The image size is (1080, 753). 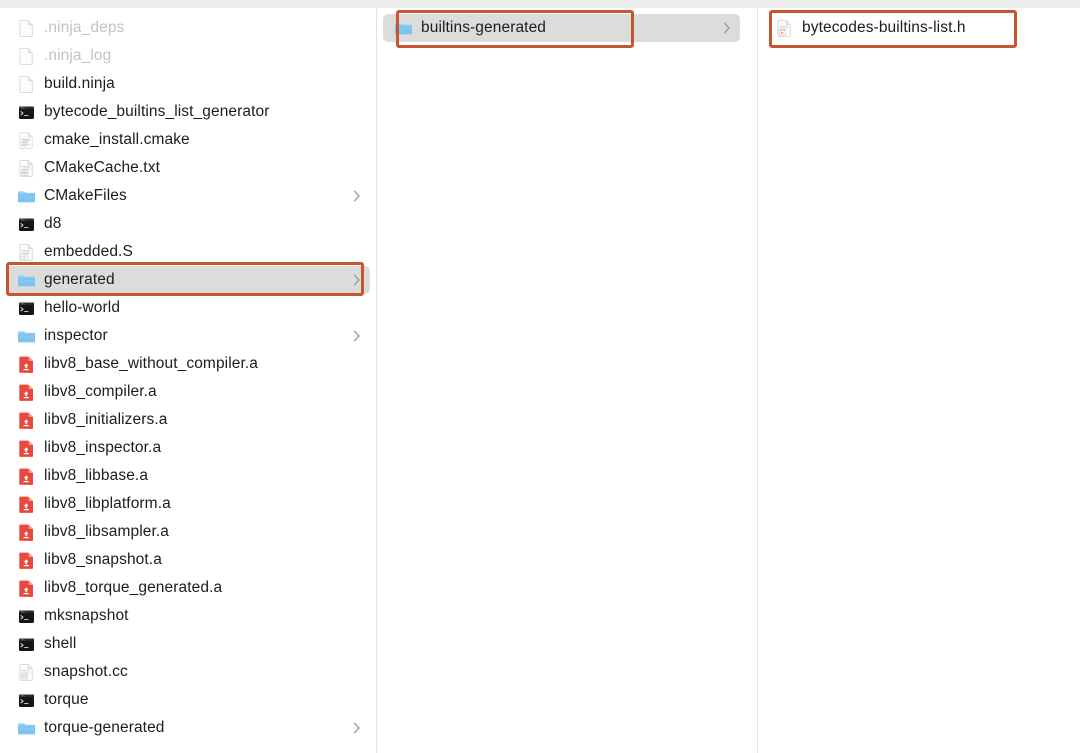 What do you see at coordinates (188, 700) in the screenshot?
I see `file-row: torque` at bounding box center [188, 700].